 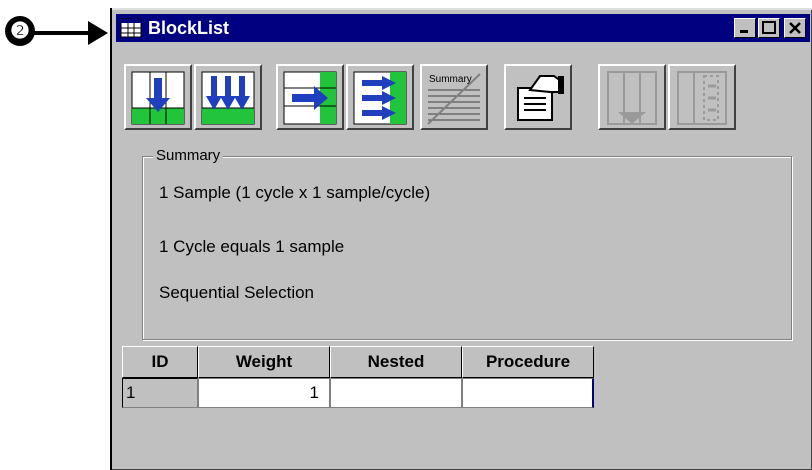 I want to click on toolbar: Summary, so click(x=464, y=92).